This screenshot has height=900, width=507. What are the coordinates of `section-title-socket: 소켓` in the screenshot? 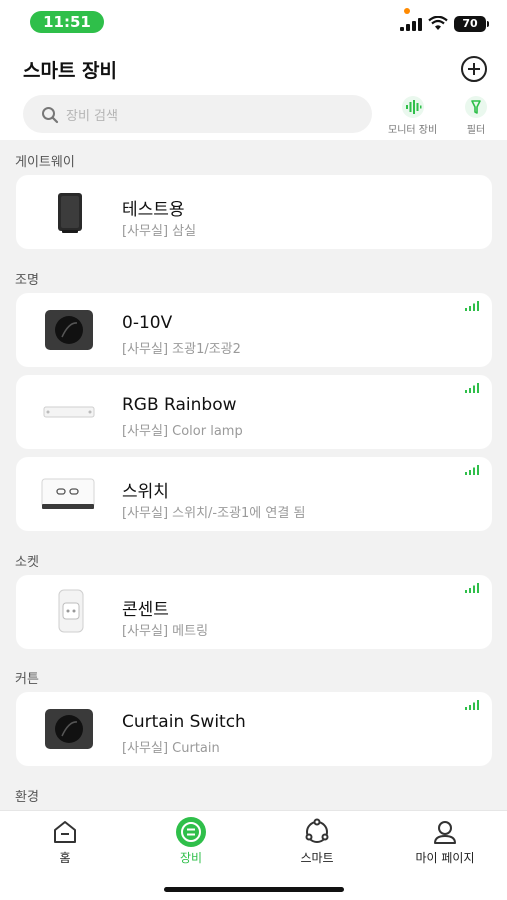 It's located at (27, 562).